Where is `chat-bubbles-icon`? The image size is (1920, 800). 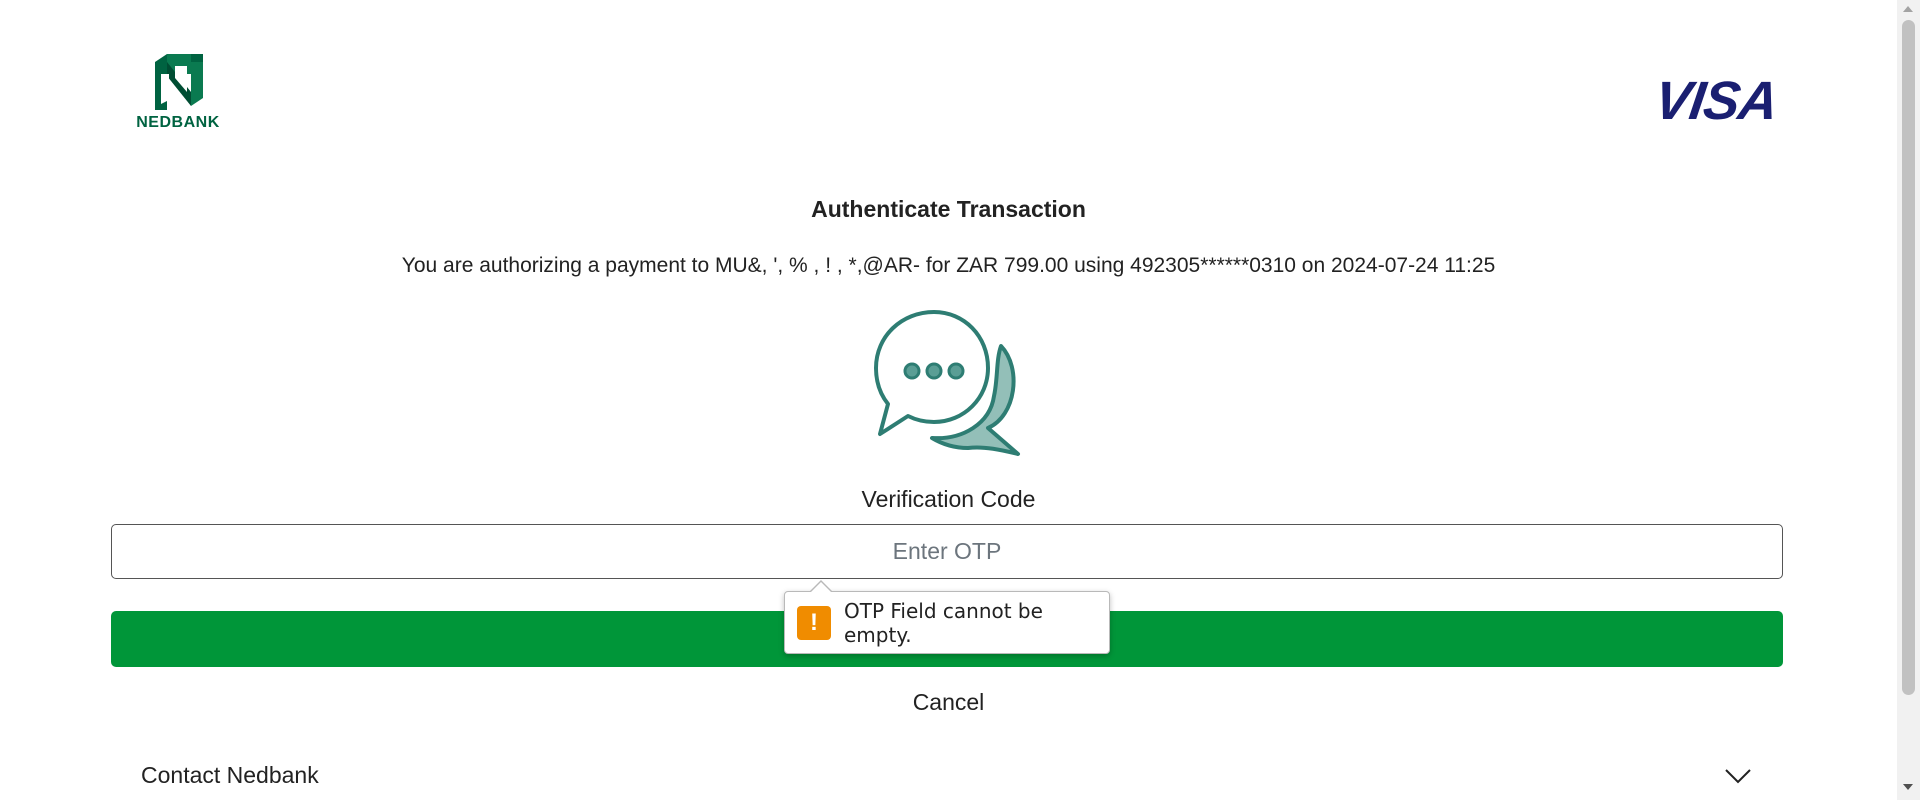
chat-bubbles-icon is located at coordinates (950, 382).